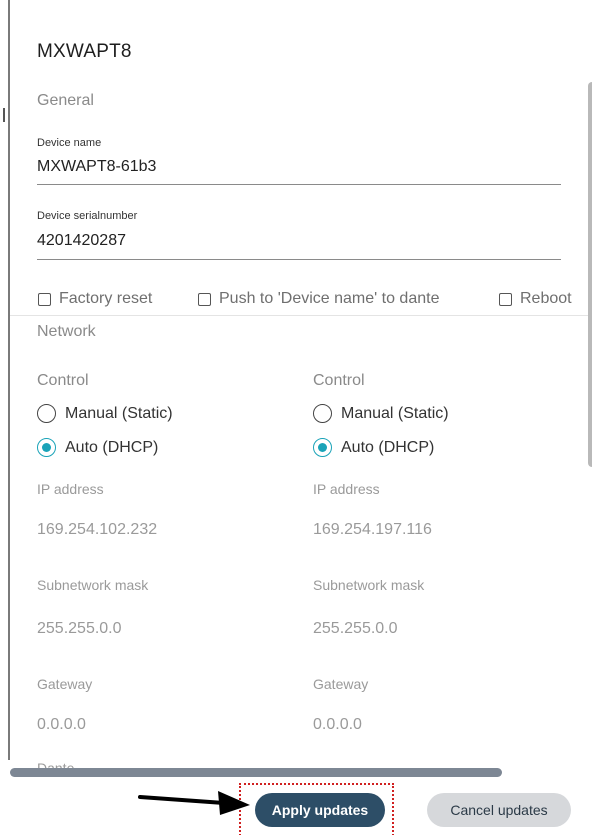  I want to click on subnet-mask-label-2: Subnetwork mask, so click(369, 585).